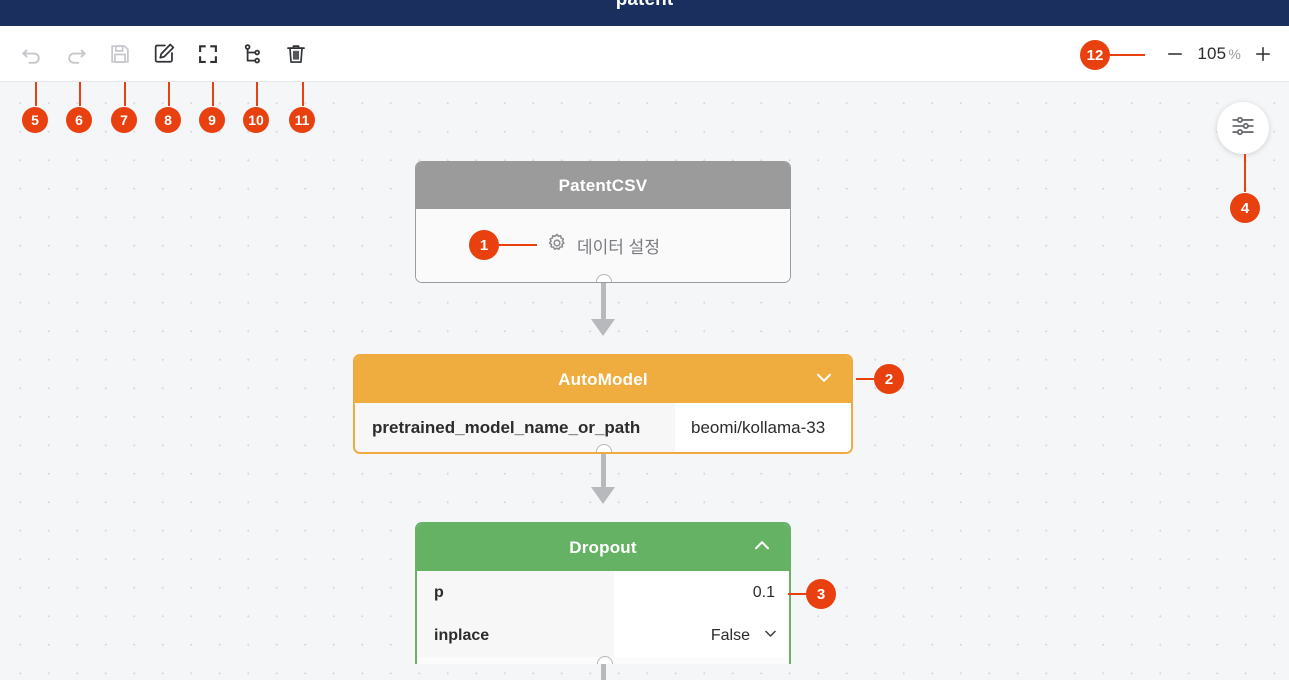 Image resolution: width=1289 pixels, height=680 pixels. I want to click on toolbar-button-group, so click(164, 53).